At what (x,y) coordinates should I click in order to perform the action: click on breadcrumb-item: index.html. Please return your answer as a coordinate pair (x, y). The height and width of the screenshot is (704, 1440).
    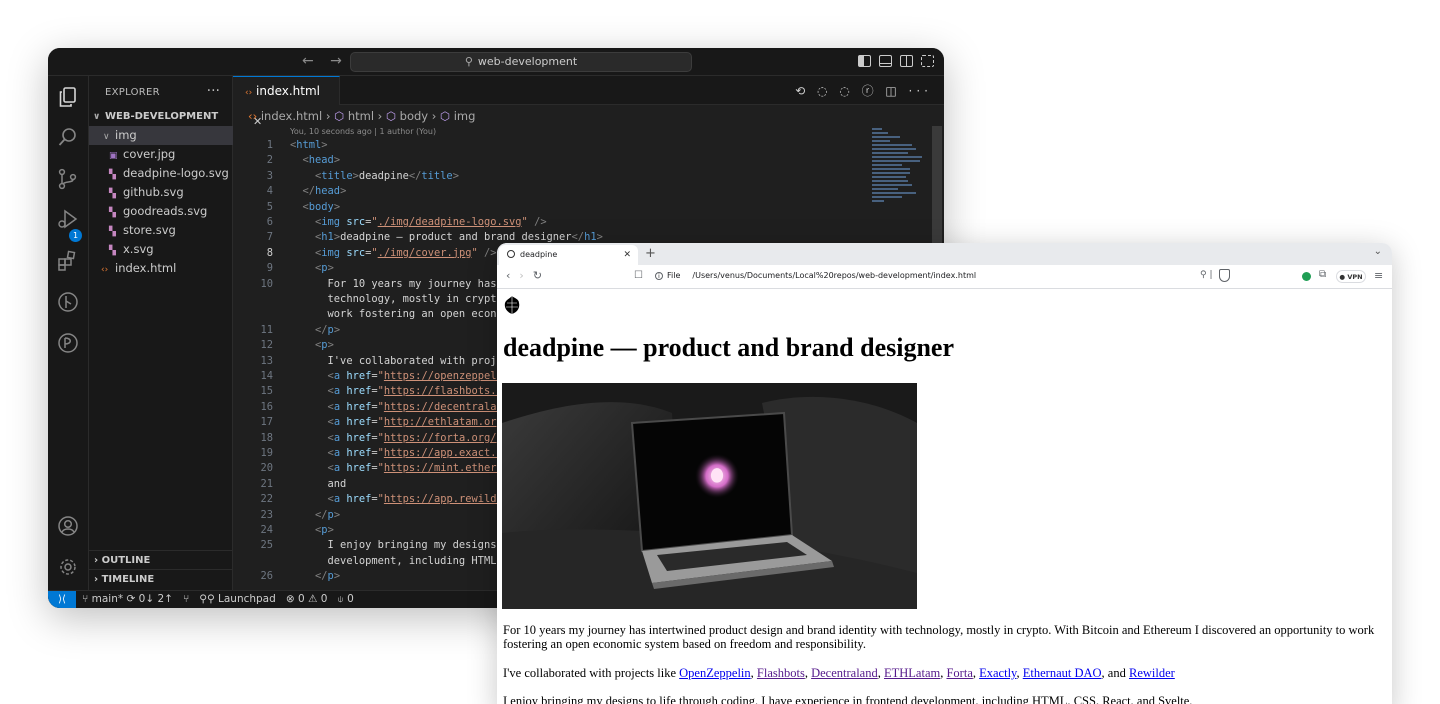
    Looking at the image, I should click on (291, 116).